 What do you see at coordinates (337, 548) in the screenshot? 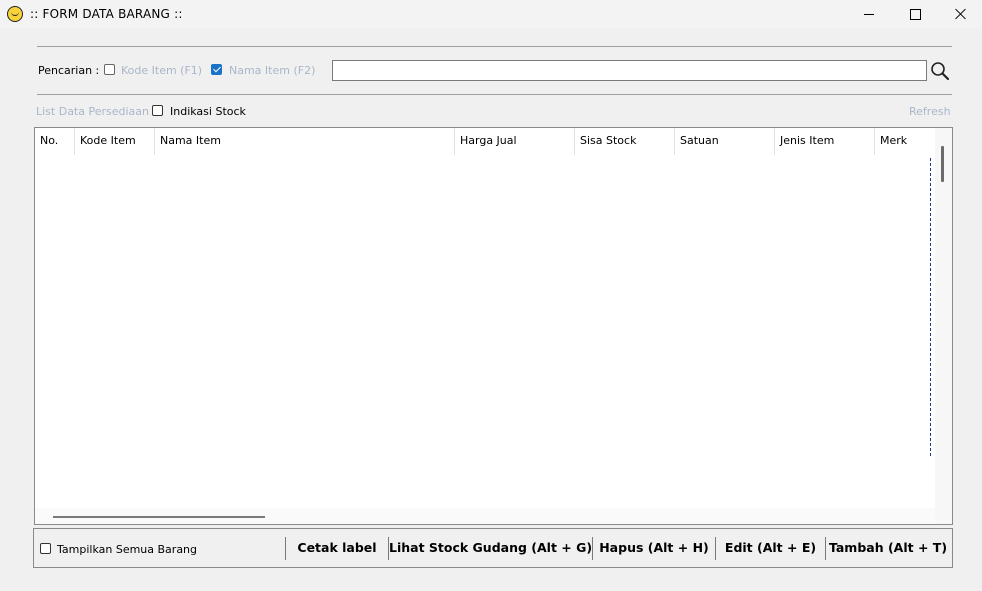
I see `cetak-label-button: Cetak label` at bounding box center [337, 548].